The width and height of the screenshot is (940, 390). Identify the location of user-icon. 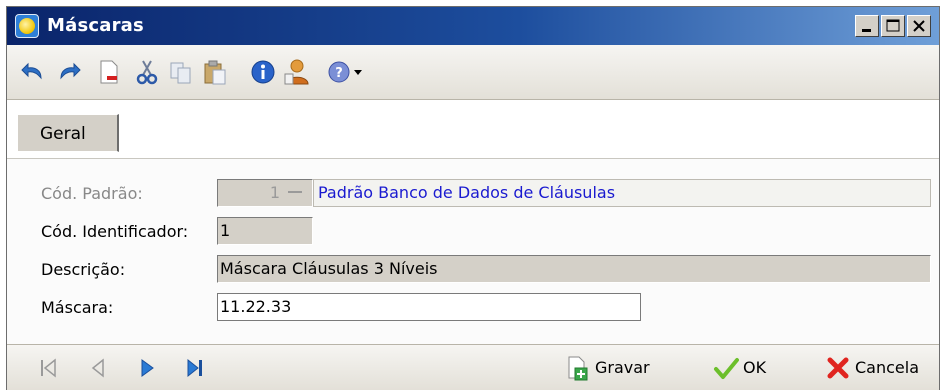
(297, 72).